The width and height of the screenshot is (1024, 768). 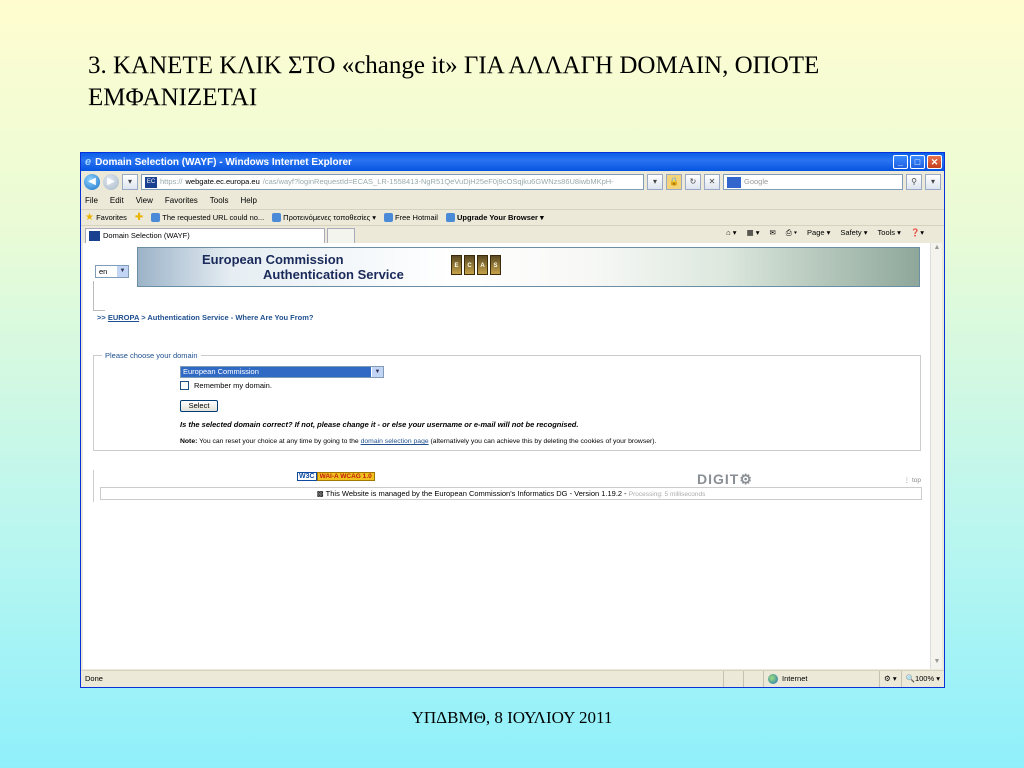 What do you see at coordinates (89, 217) in the screenshot?
I see `star-icon: ★` at bounding box center [89, 217].